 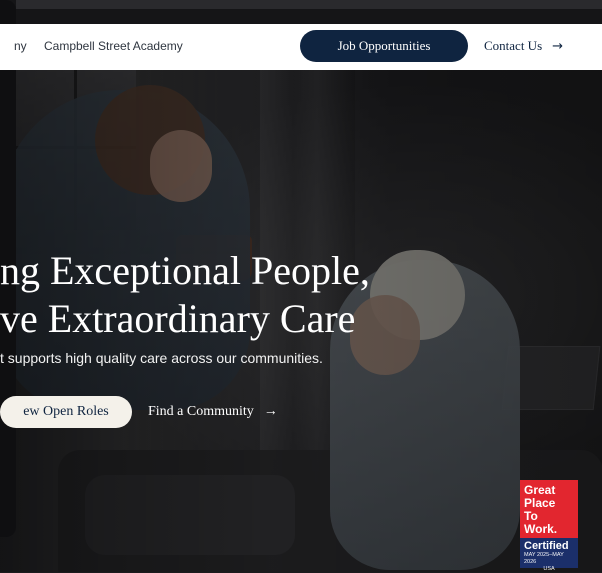 What do you see at coordinates (513, 45) in the screenshot?
I see `contact-us-label: Contact Us` at bounding box center [513, 45].